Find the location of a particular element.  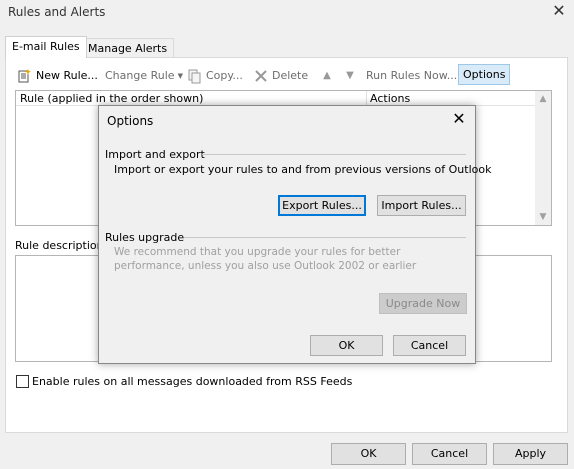

import-export-heading: Import and export is located at coordinates (155, 154).